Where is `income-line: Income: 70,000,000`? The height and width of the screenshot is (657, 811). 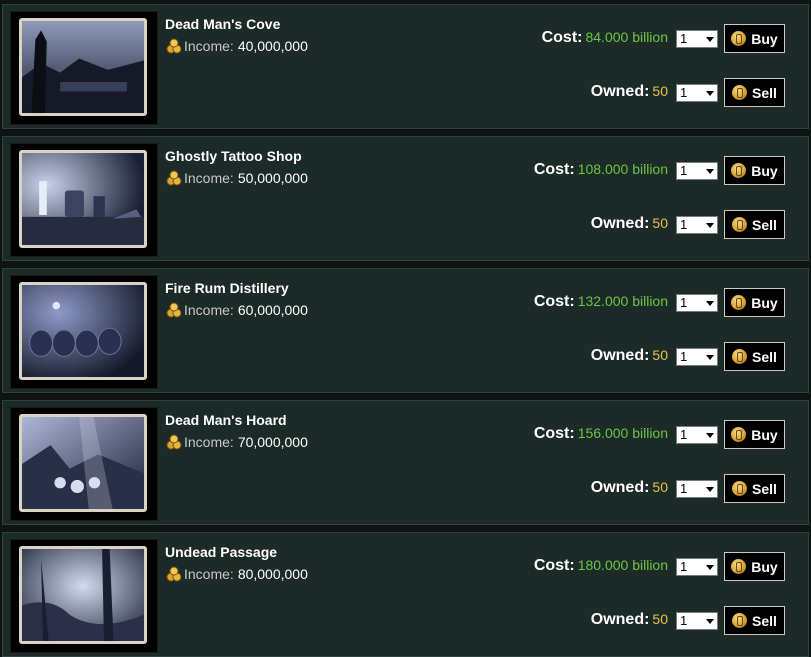
income-line: Income: 70,000,000 is located at coordinates (236, 442).